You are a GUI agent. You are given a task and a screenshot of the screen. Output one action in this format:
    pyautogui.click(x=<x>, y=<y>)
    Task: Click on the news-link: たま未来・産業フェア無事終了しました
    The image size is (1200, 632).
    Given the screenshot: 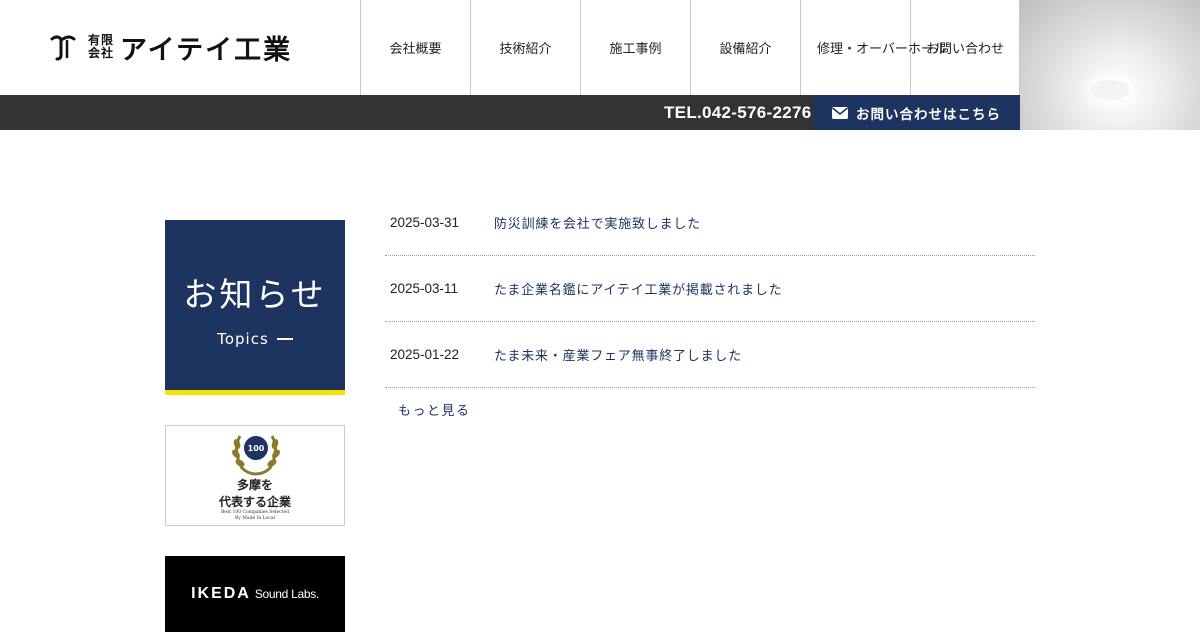 What is the action you would take?
    pyautogui.click(x=618, y=354)
    